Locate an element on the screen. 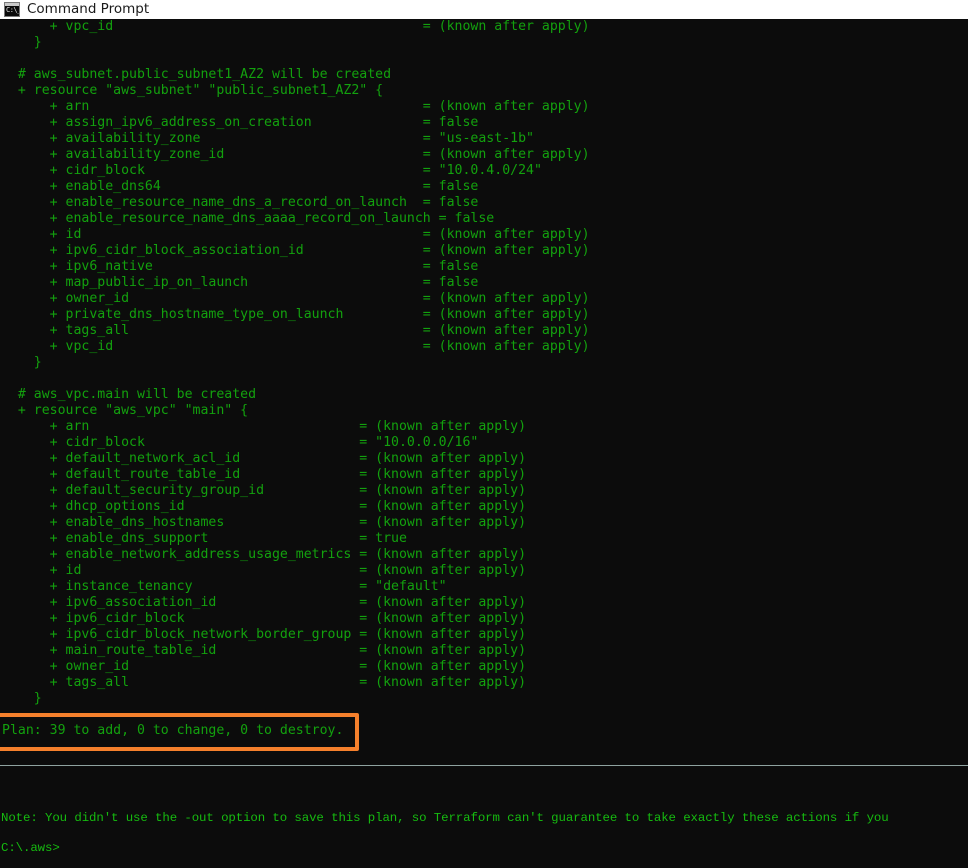  terminal-line: + ipv6_native = false is located at coordinates (240, 266).